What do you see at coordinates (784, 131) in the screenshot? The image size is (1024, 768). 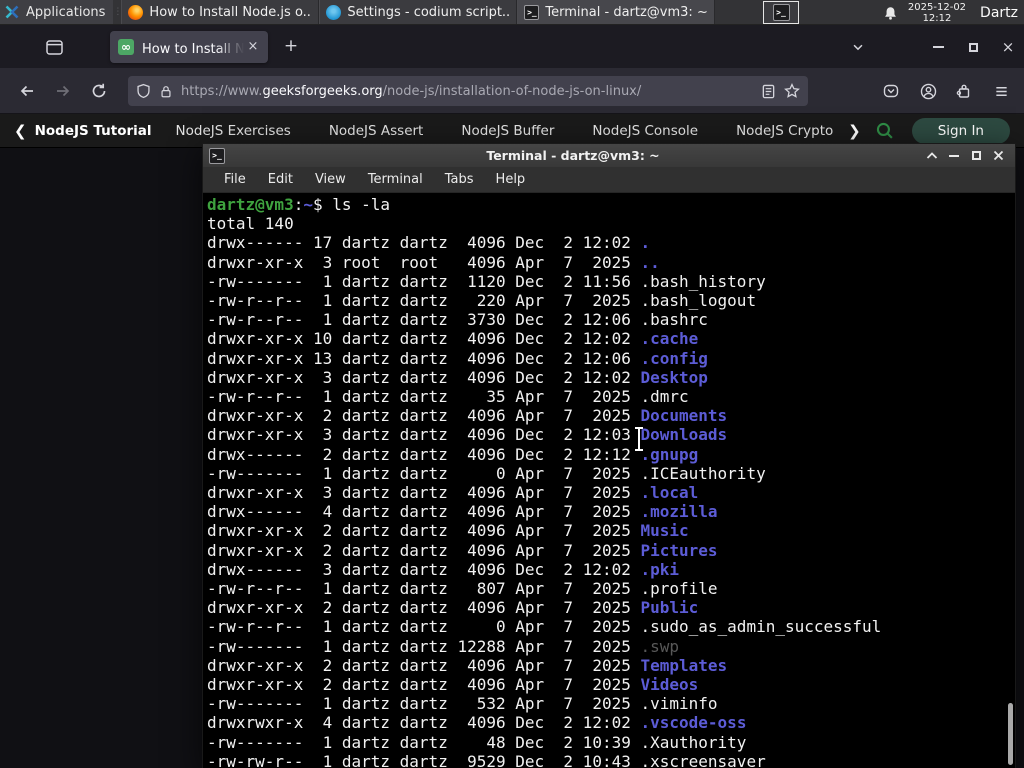 I see `nav-item-nodejs-crypto: NodeJS Crypto` at bounding box center [784, 131].